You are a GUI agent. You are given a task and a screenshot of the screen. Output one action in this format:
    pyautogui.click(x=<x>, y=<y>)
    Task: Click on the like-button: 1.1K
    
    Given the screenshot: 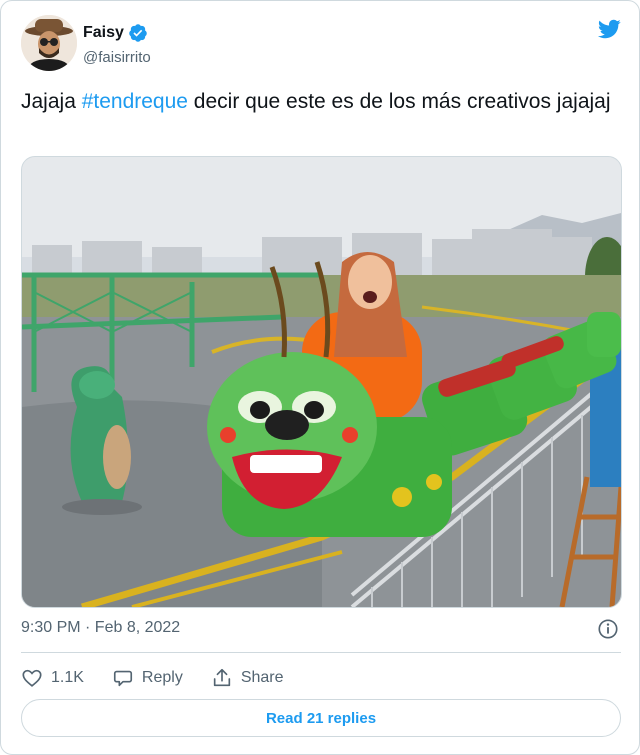 What is the action you would take?
    pyautogui.click(x=52, y=678)
    